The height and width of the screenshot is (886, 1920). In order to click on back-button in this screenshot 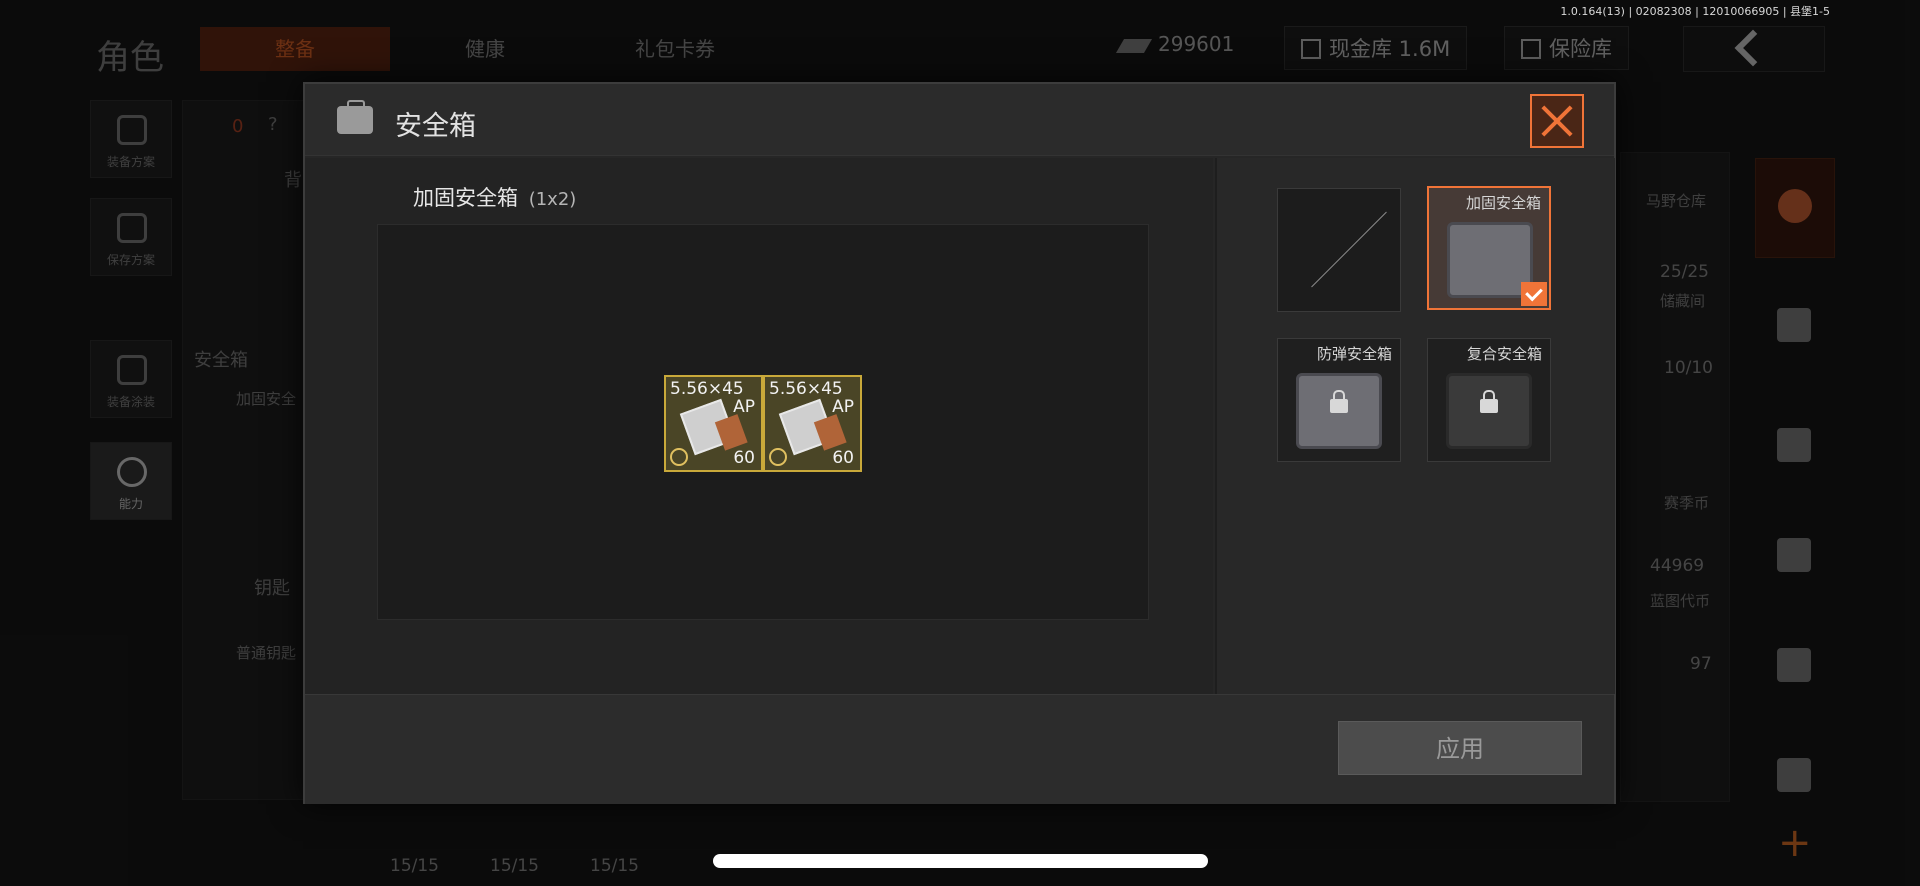, I will do `click(1754, 49)`.